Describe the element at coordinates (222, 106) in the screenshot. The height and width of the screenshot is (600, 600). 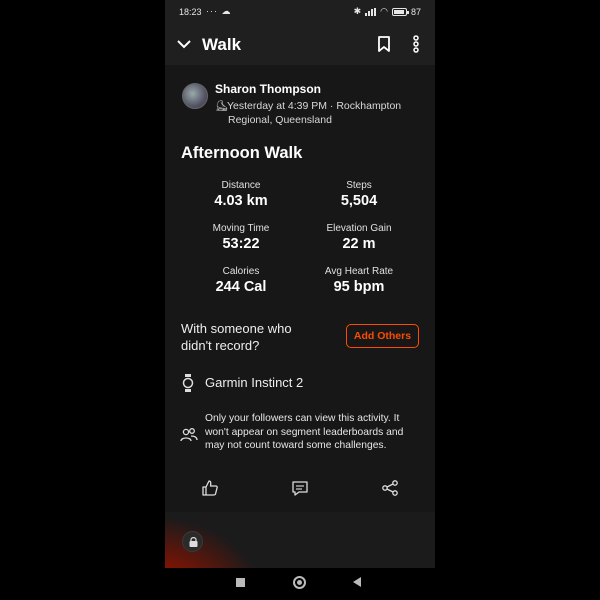
I see `shoe-icon: ⛸` at that location.